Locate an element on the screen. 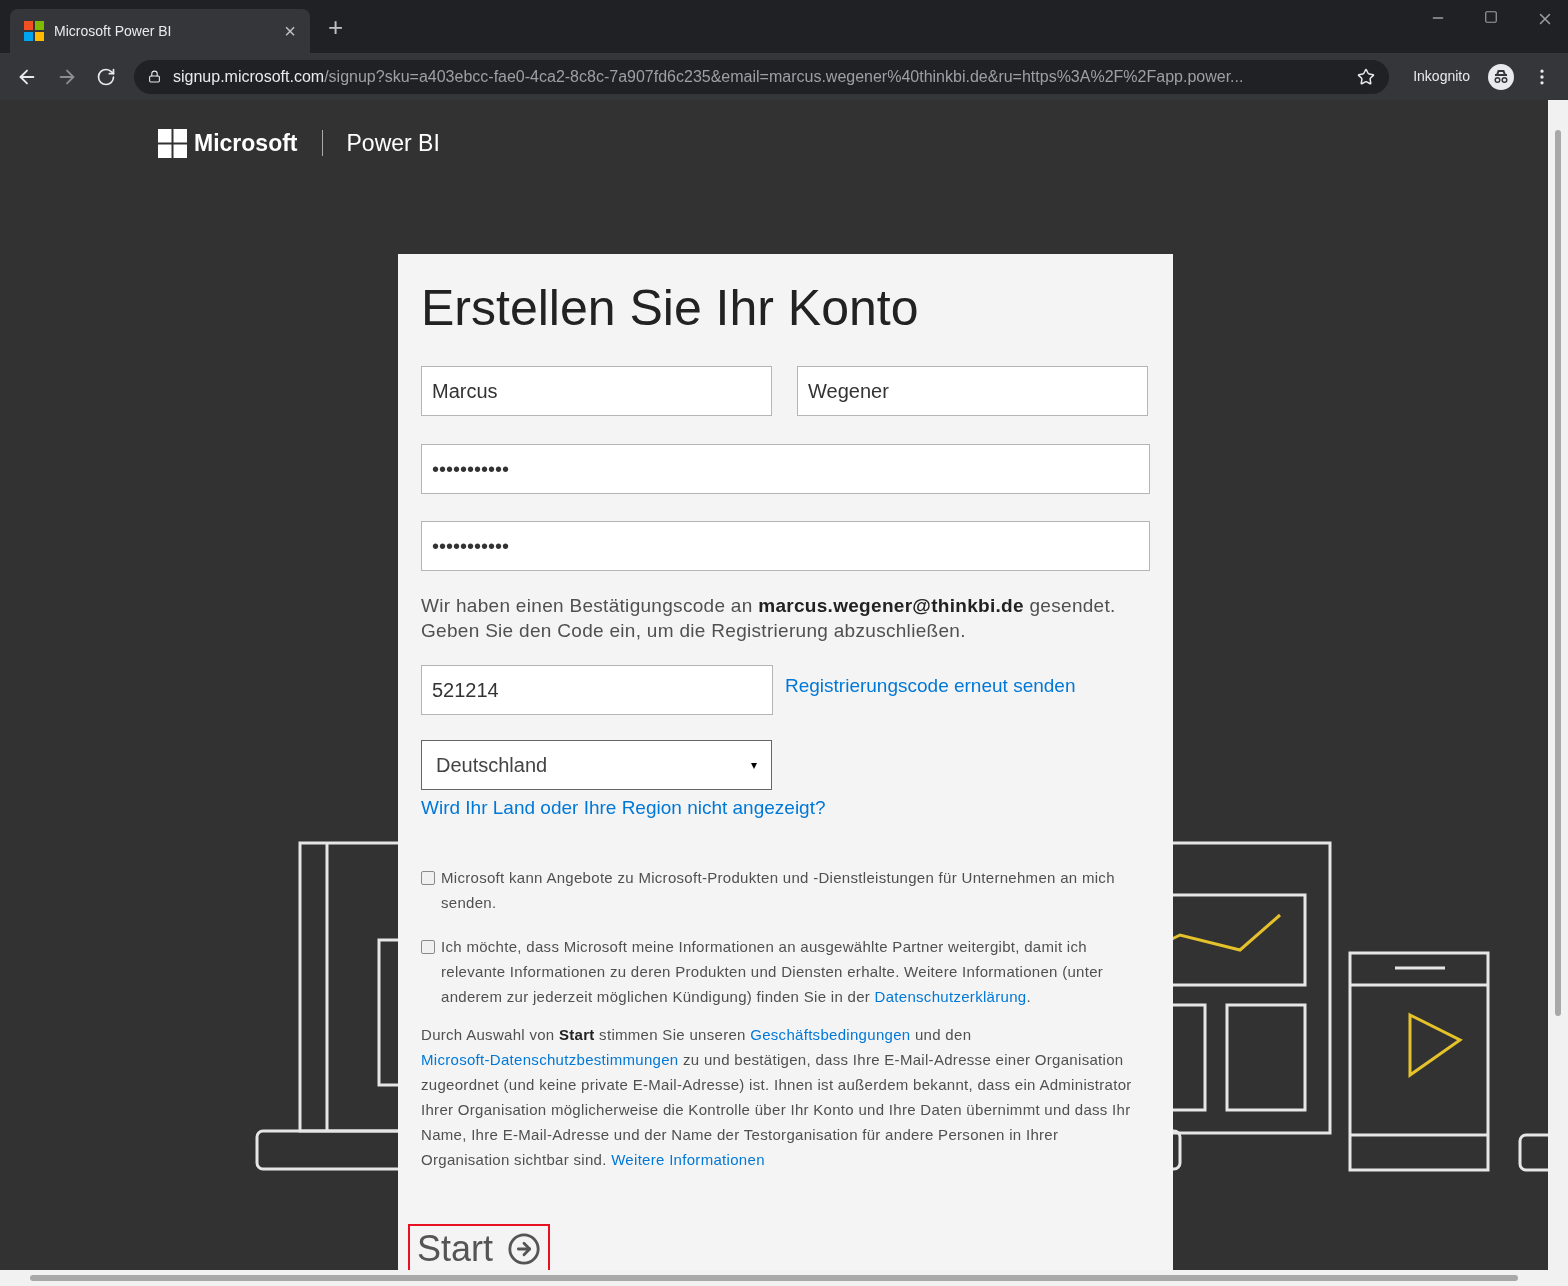  incognito-icon is located at coordinates (1501, 76).